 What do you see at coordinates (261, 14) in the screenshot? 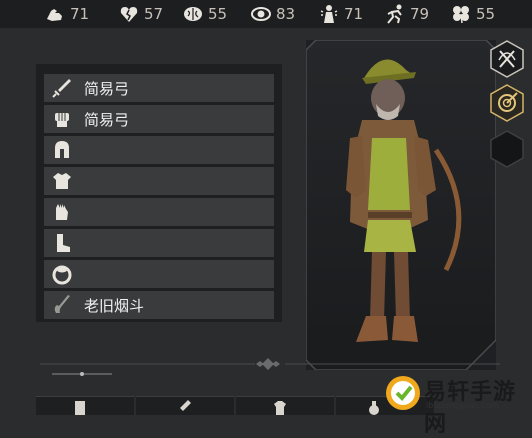
I see `eye-icon` at bounding box center [261, 14].